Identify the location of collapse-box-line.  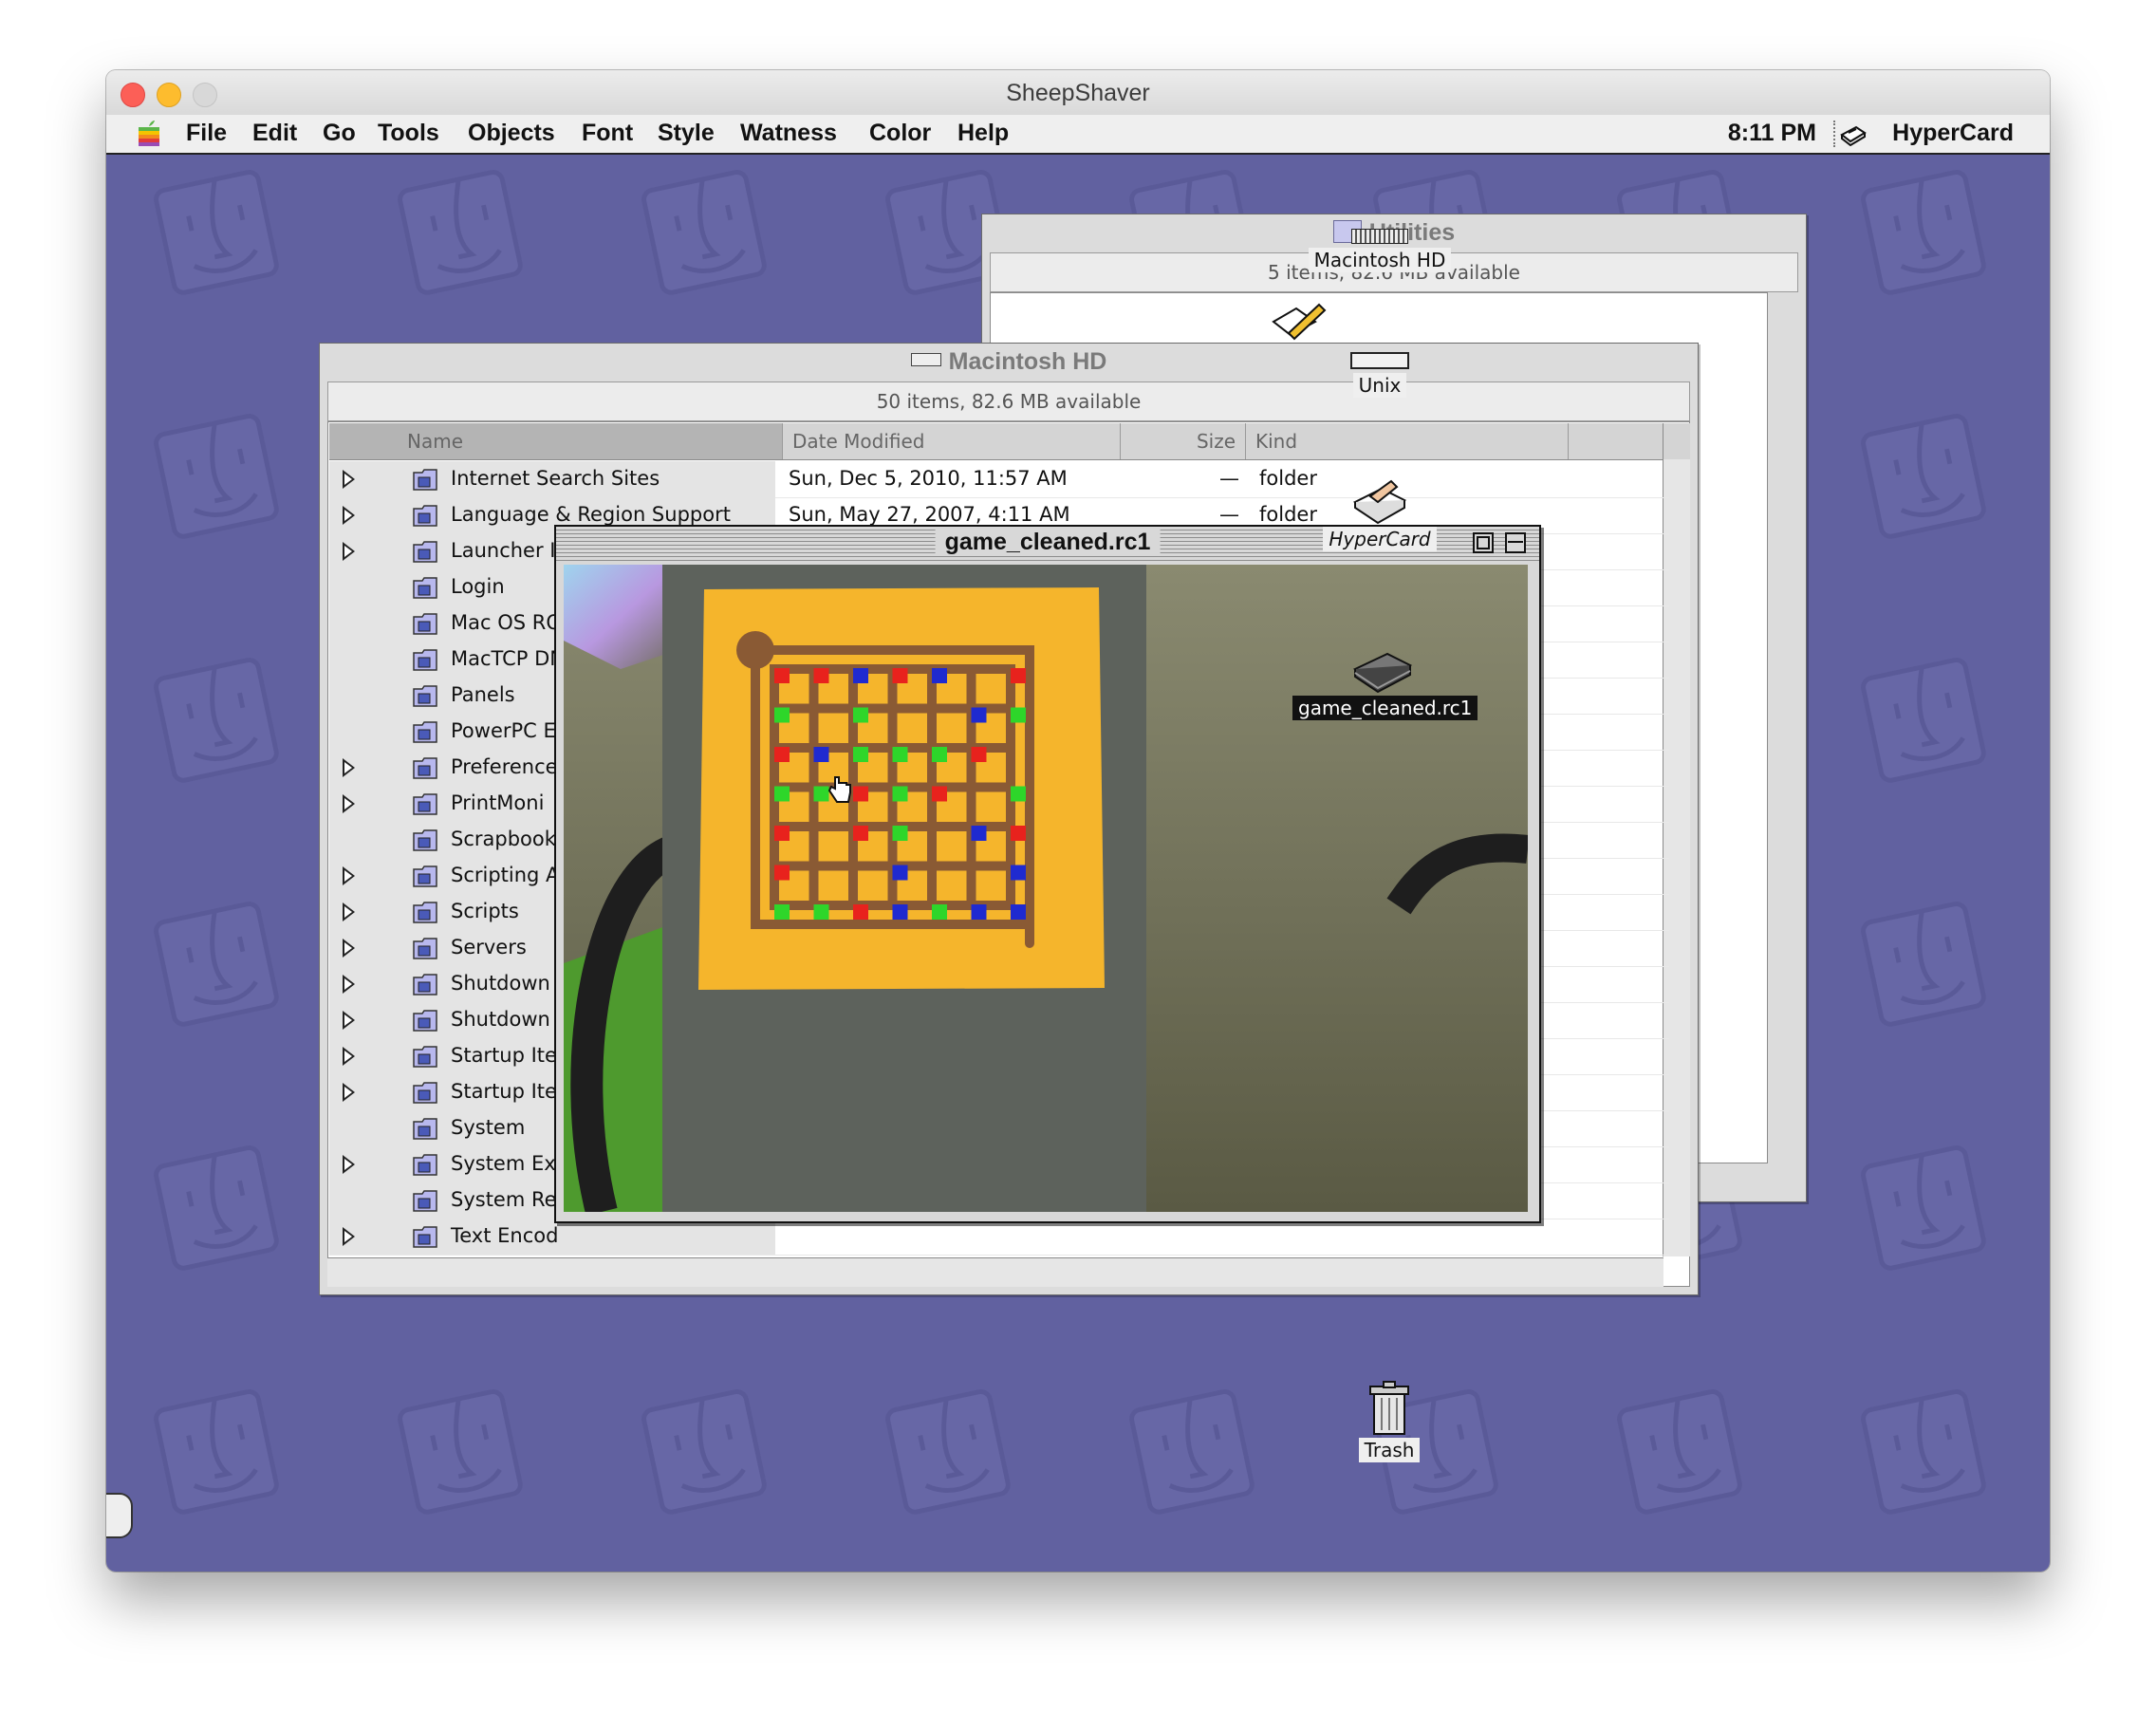
(1515, 542).